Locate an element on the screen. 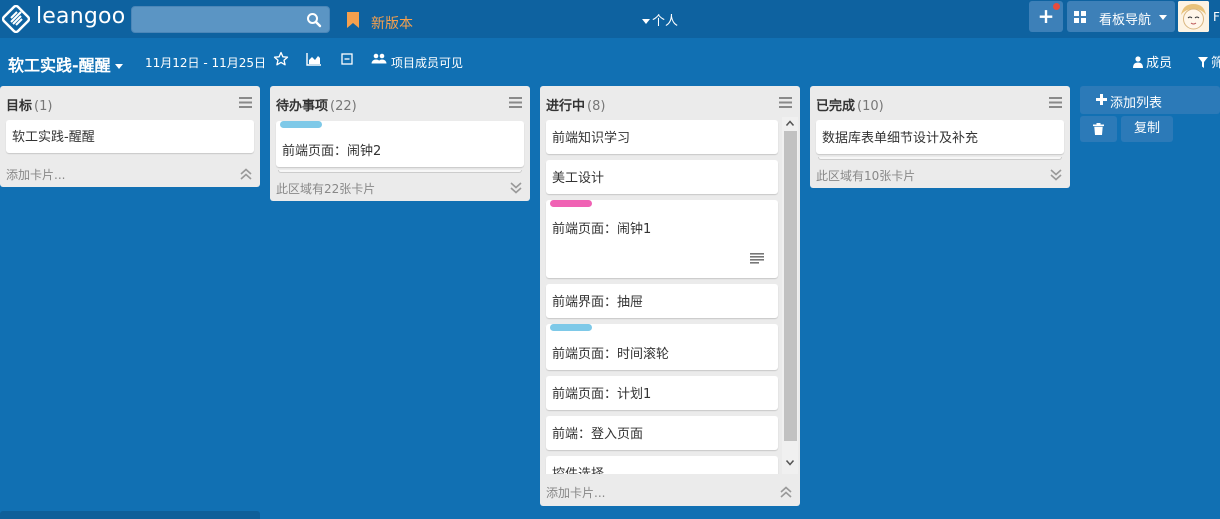 Image resolution: width=1220 pixels, height=519 pixels. scroll-up-icon is located at coordinates (790, 123).